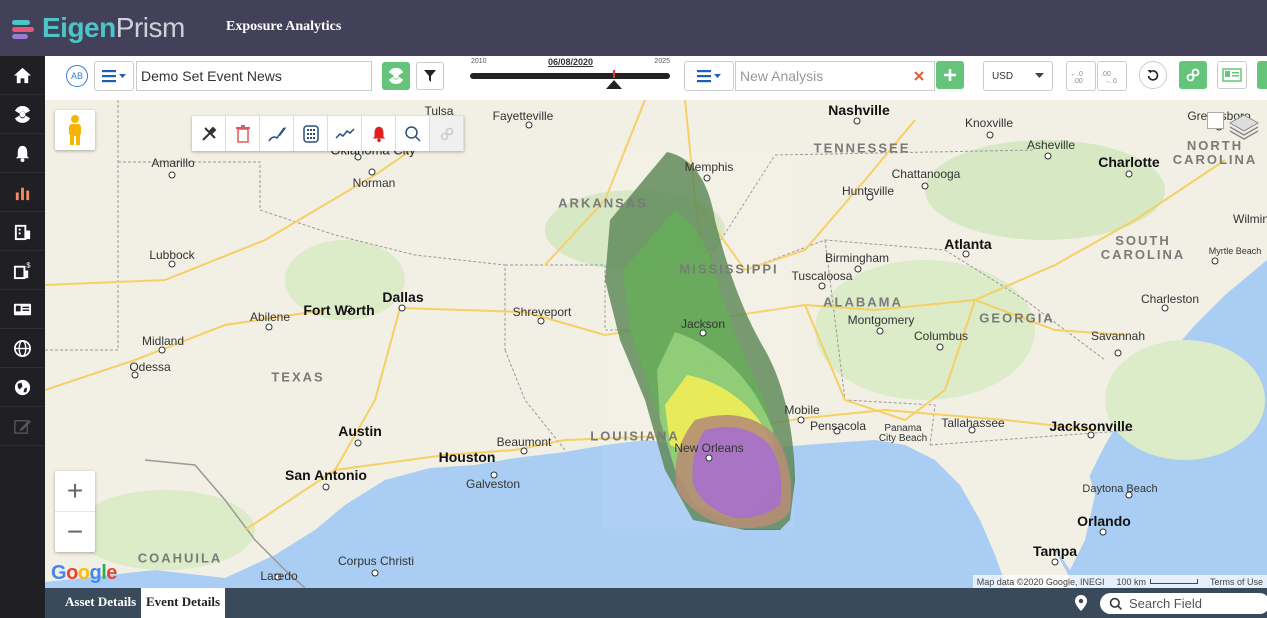  I want to click on link-icon, so click(1193, 75).